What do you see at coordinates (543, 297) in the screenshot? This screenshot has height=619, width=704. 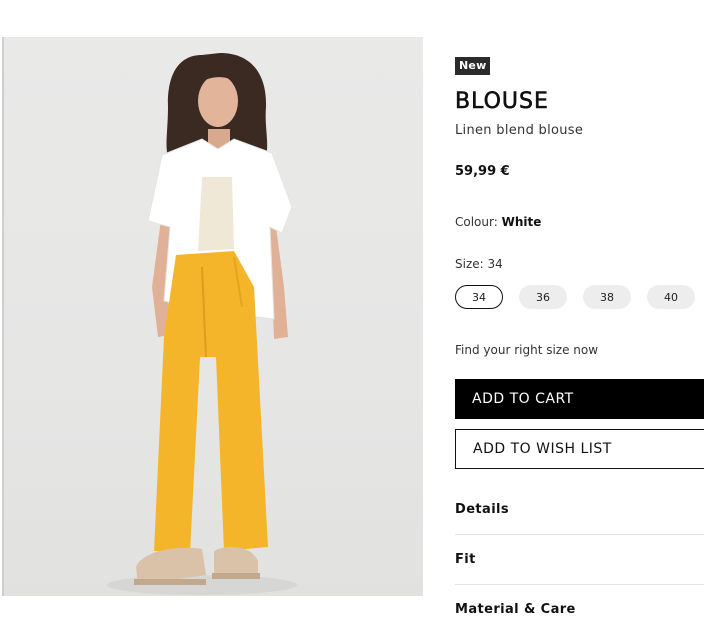 I see `size-option-36: 36` at bounding box center [543, 297].